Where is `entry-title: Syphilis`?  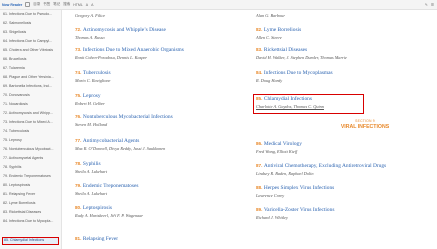
entry-title: Syphilis is located at coordinates (92, 164).